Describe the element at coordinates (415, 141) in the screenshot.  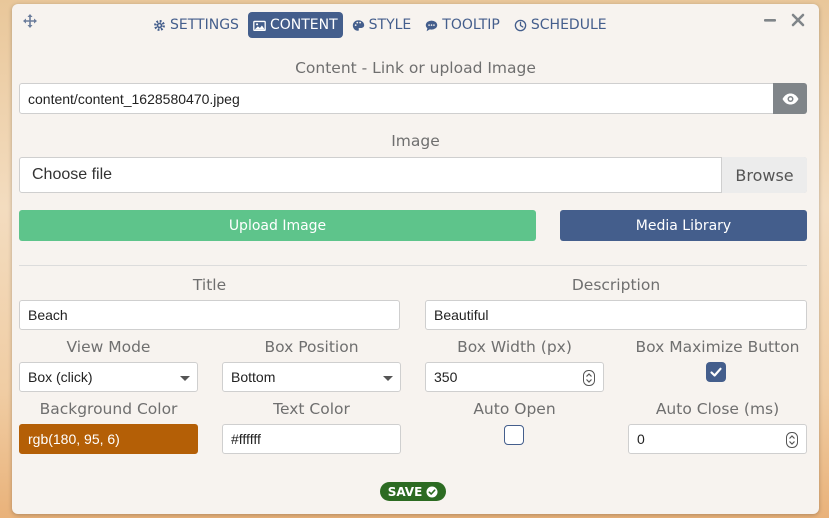
I see `image-label: Image` at that location.